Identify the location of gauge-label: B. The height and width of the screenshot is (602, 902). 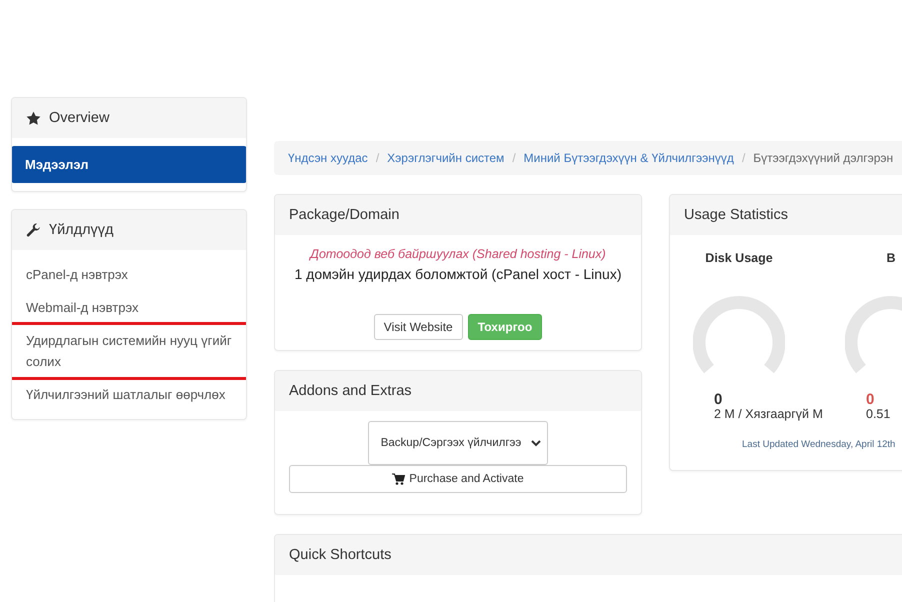
(891, 258).